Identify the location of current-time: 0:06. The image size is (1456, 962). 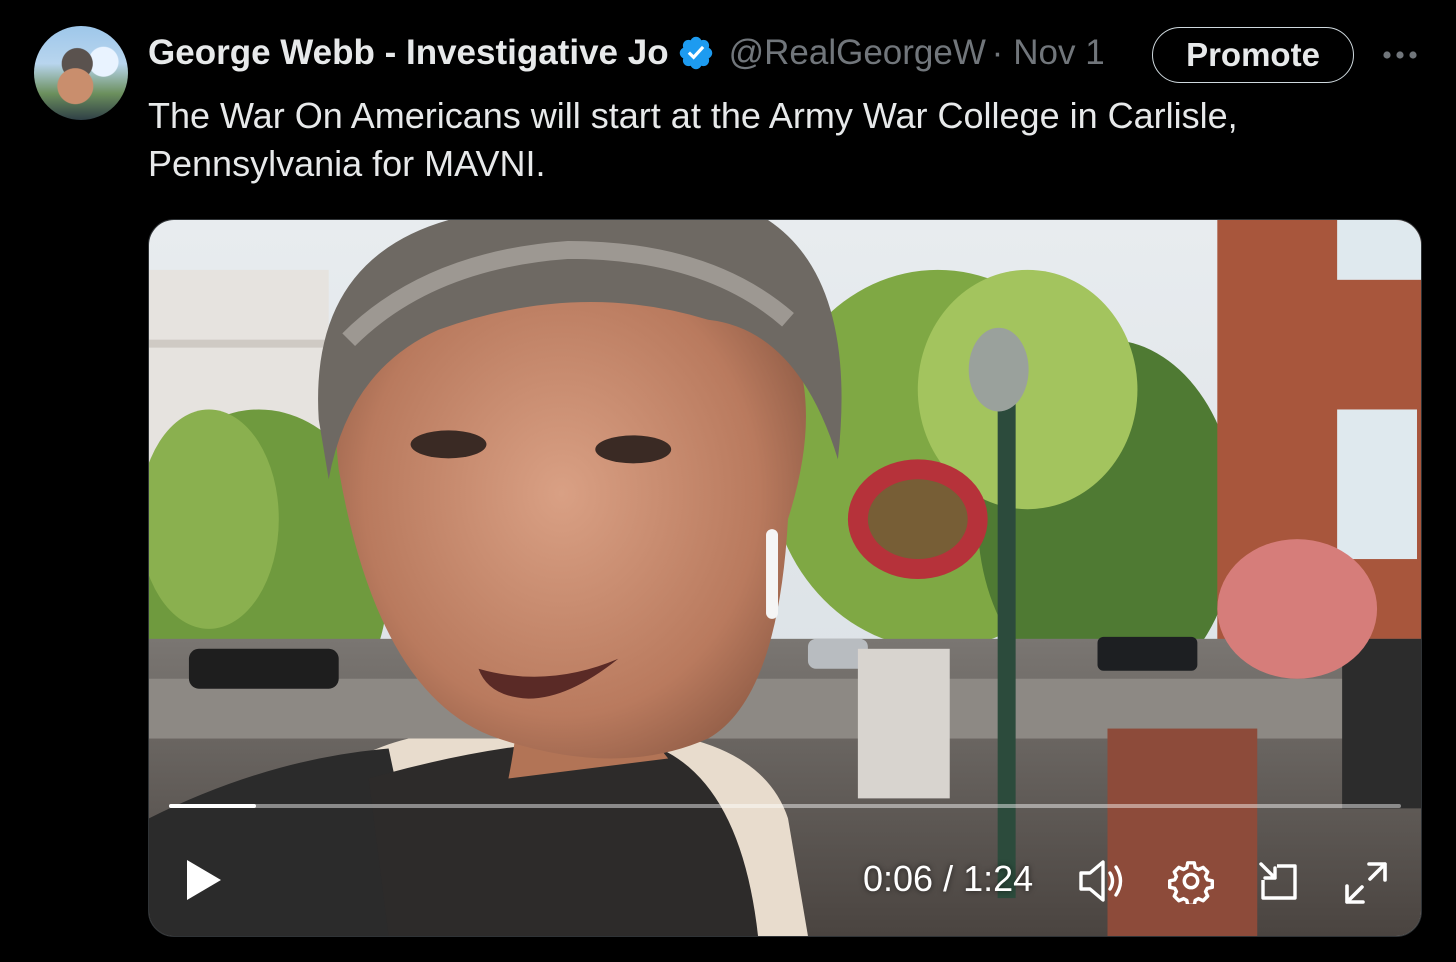
(898, 878).